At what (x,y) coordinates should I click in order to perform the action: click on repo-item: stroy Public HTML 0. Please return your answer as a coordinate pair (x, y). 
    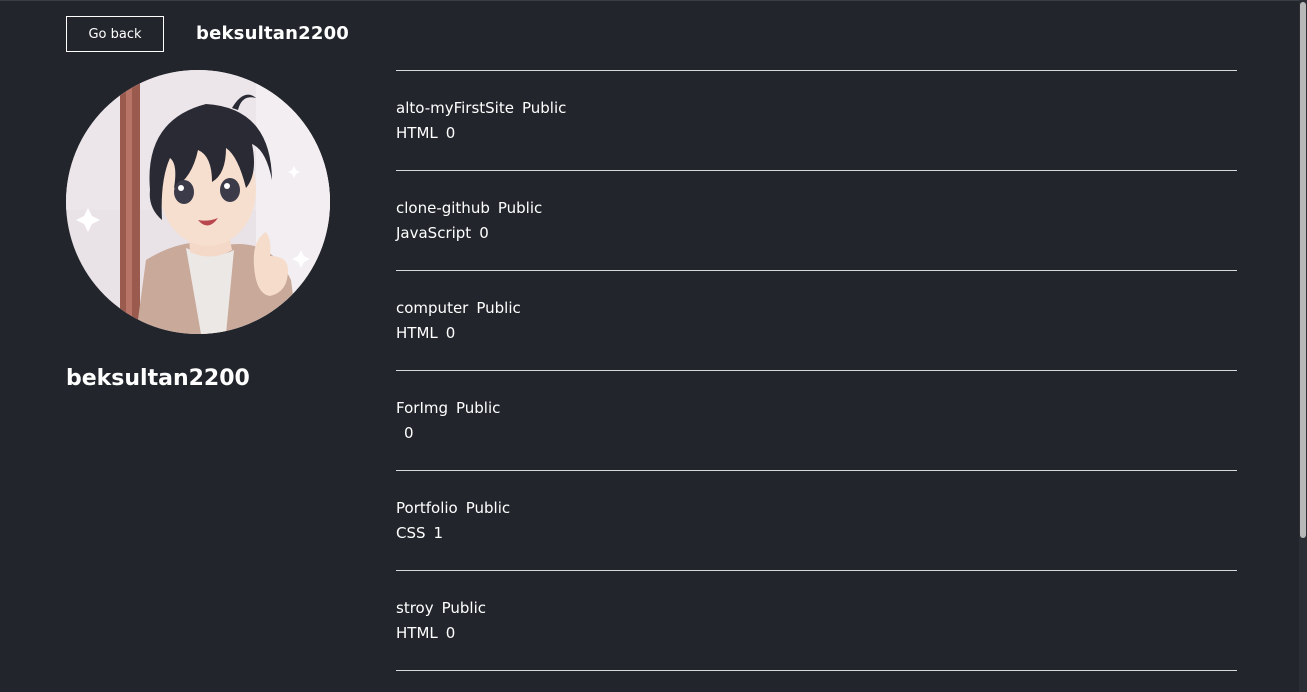
    Looking at the image, I should click on (816, 620).